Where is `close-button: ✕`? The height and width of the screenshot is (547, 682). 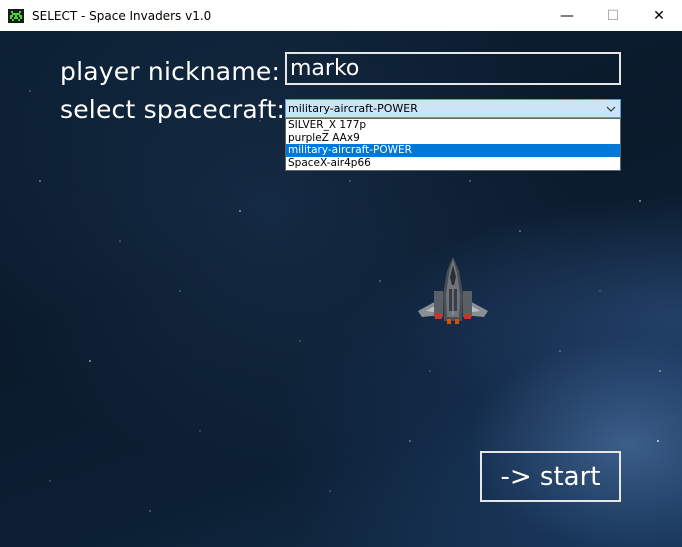 close-button: ✕ is located at coordinates (659, 15).